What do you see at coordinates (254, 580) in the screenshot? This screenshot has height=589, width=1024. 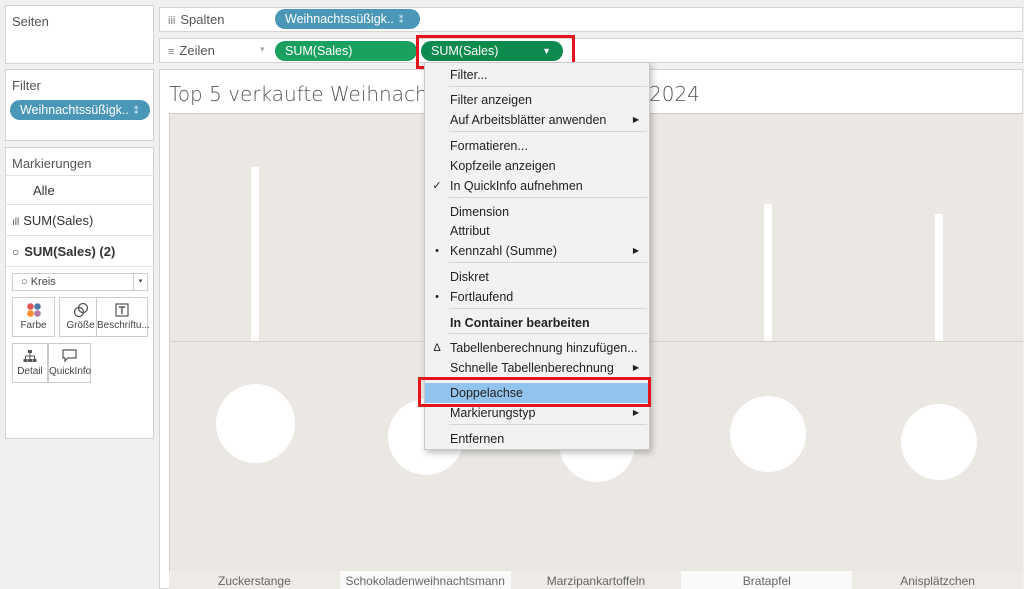 I see `x-axis-label: Zuckerstange` at bounding box center [254, 580].